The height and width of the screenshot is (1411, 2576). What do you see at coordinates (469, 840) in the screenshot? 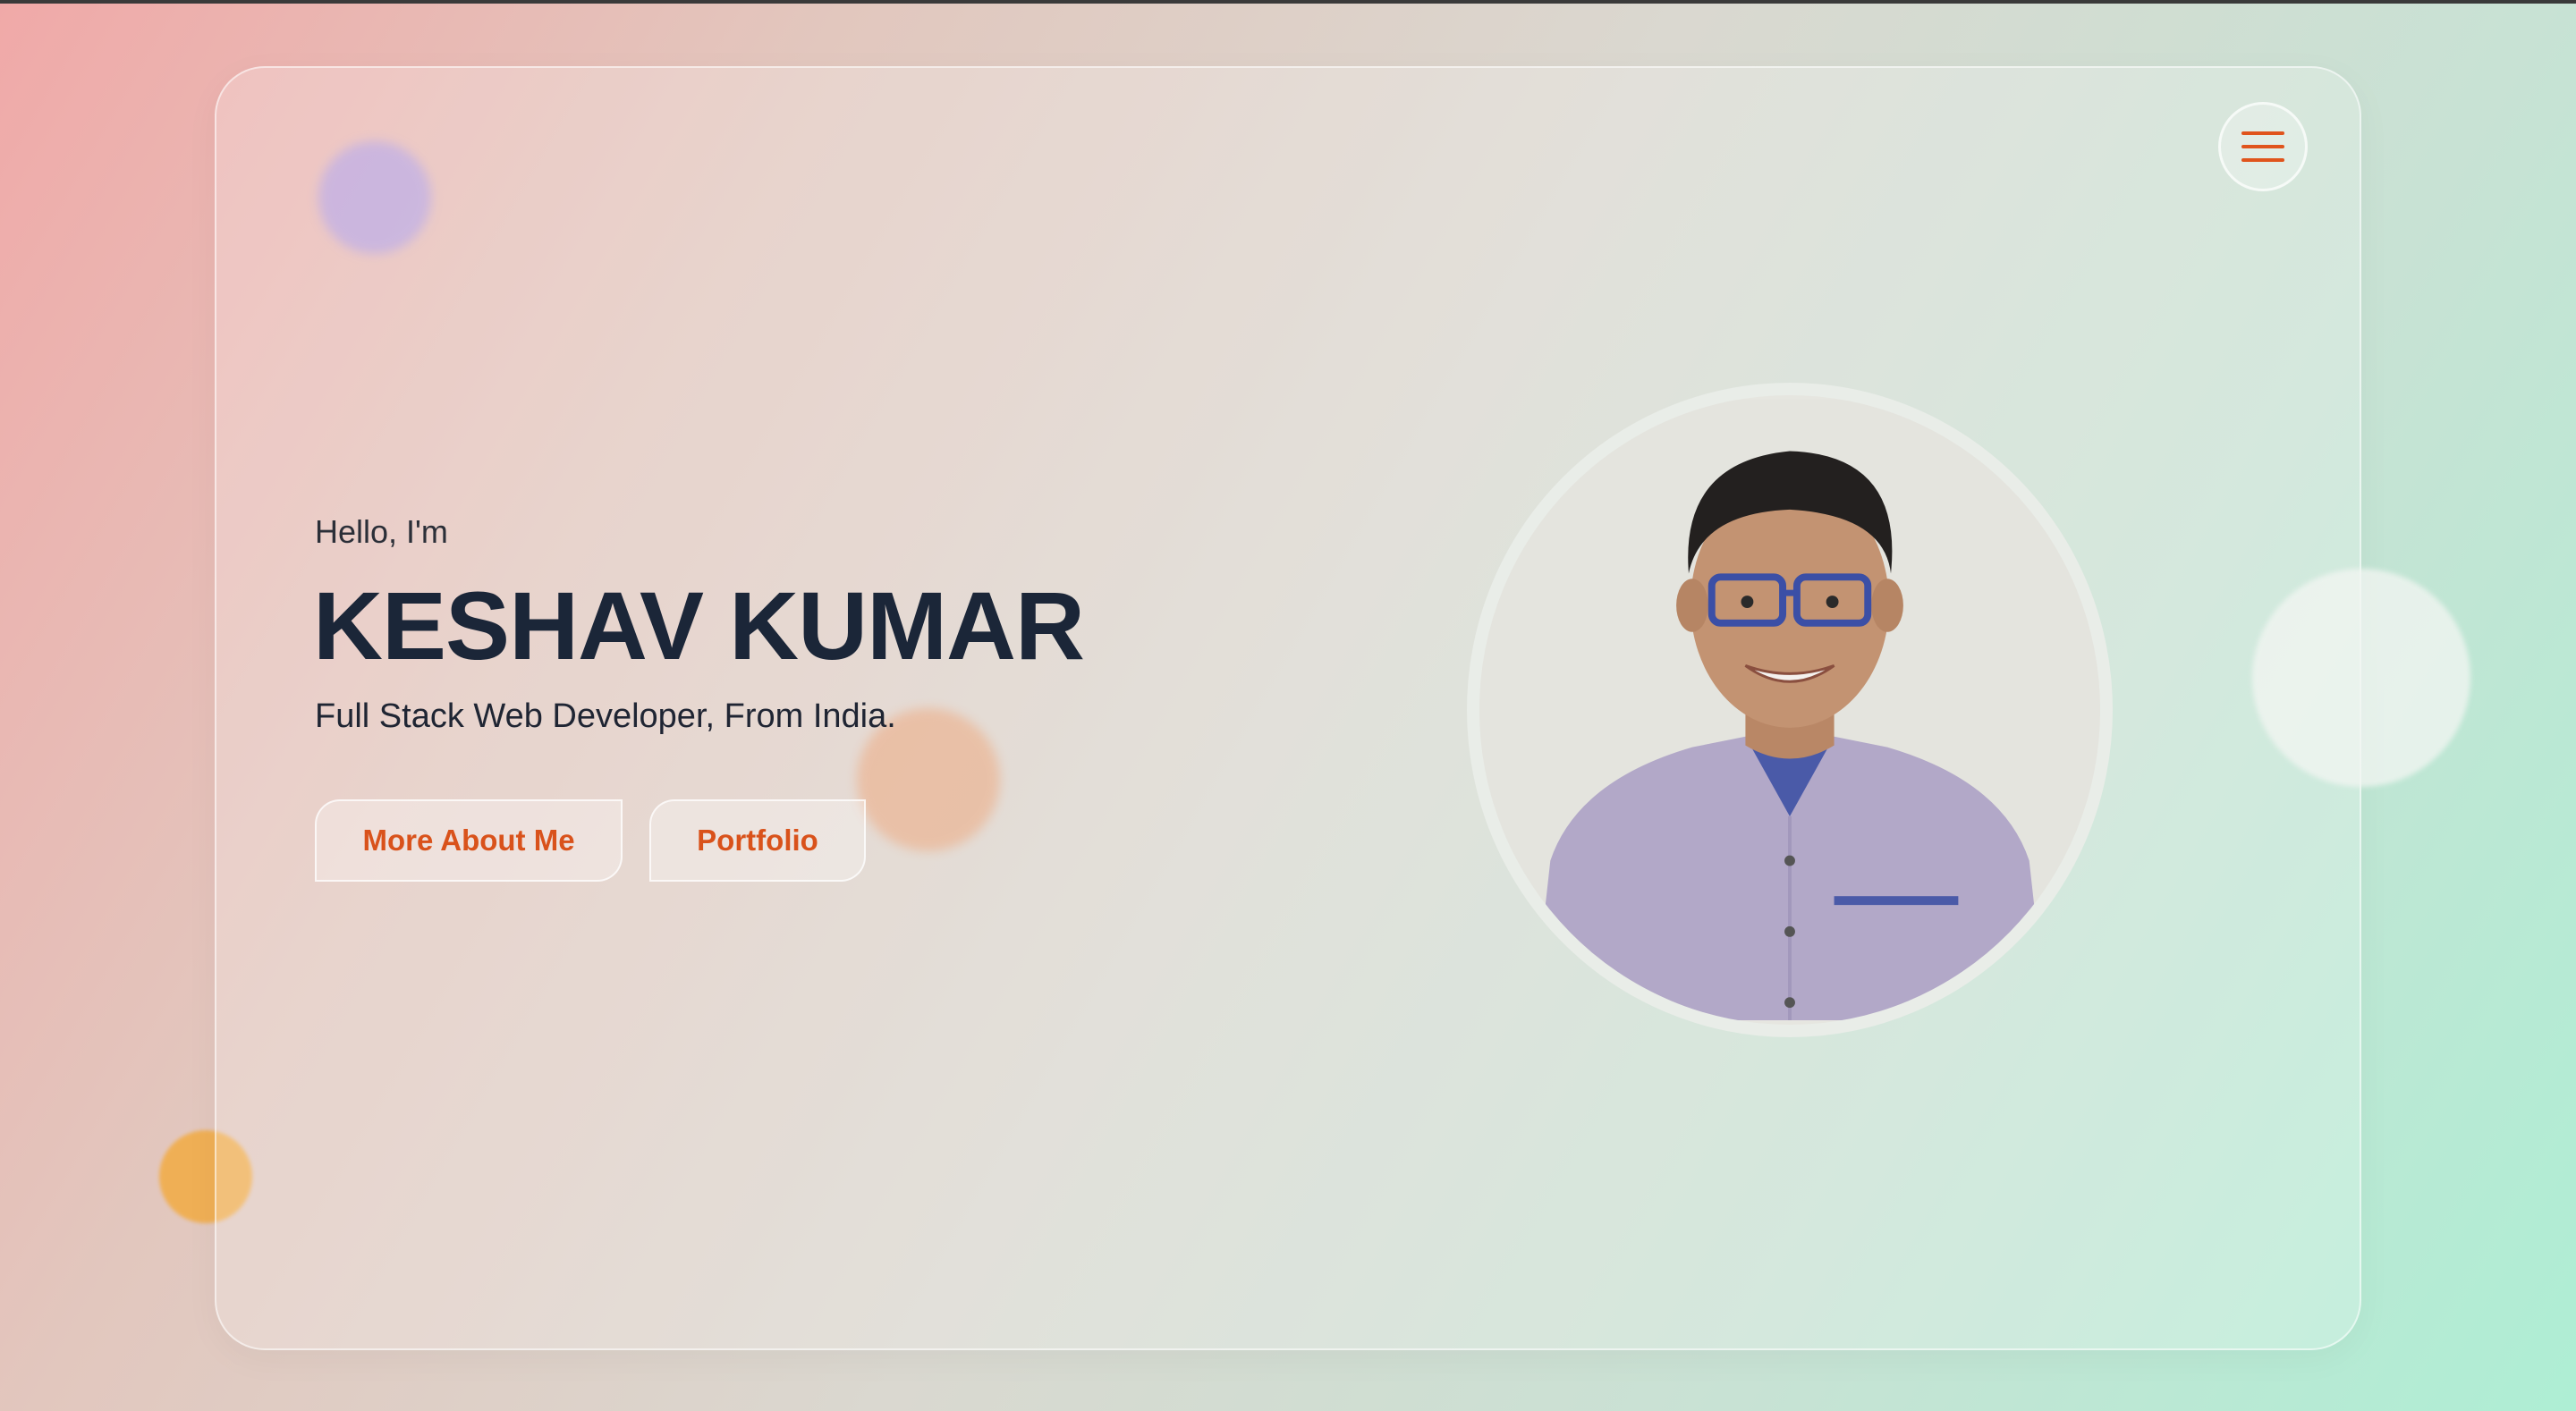
I see `more-about-me-button: More About Me` at bounding box center [469, 840].